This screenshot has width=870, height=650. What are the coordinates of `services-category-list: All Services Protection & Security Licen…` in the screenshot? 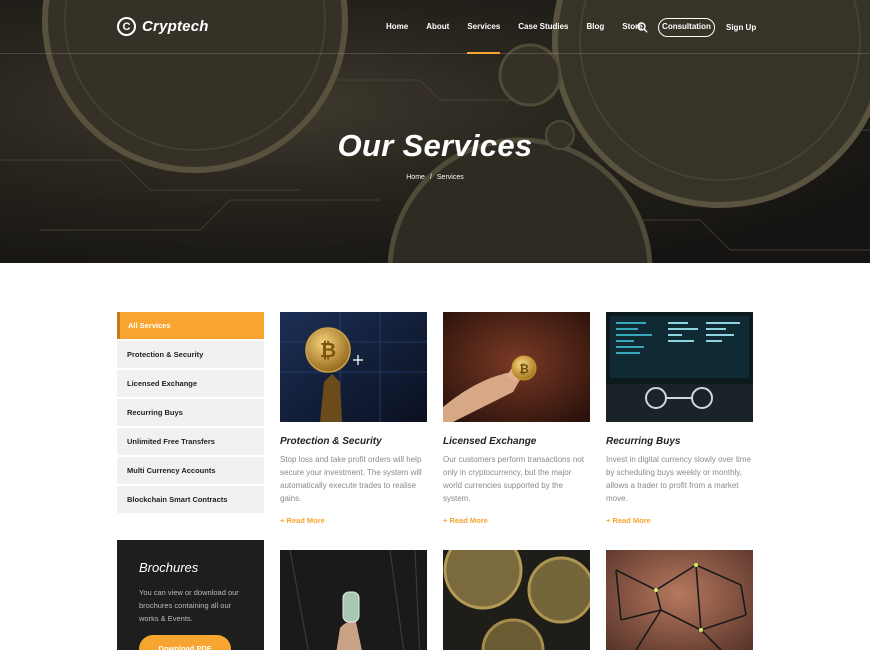 It's located at (190, 413).